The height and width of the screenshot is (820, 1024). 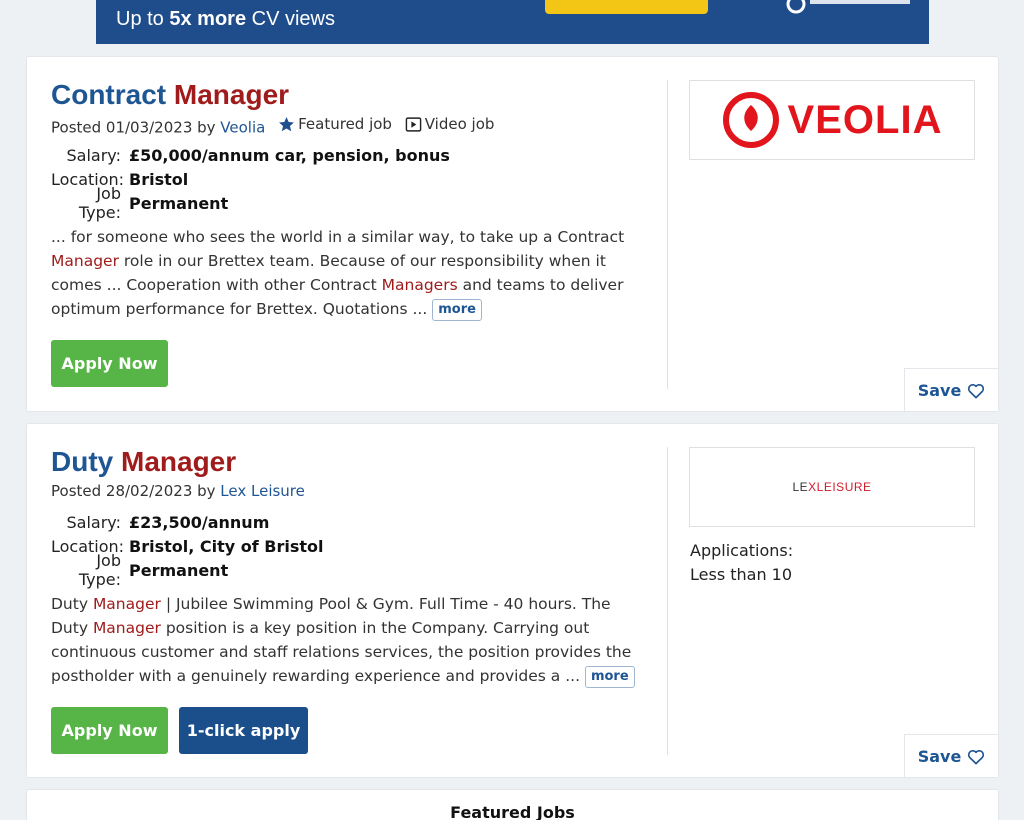 What do you see at coordinates (225, 19) in the screenshot?
I see `banner-text: Up to 5x more CV views` at bounding box center [225, 19].